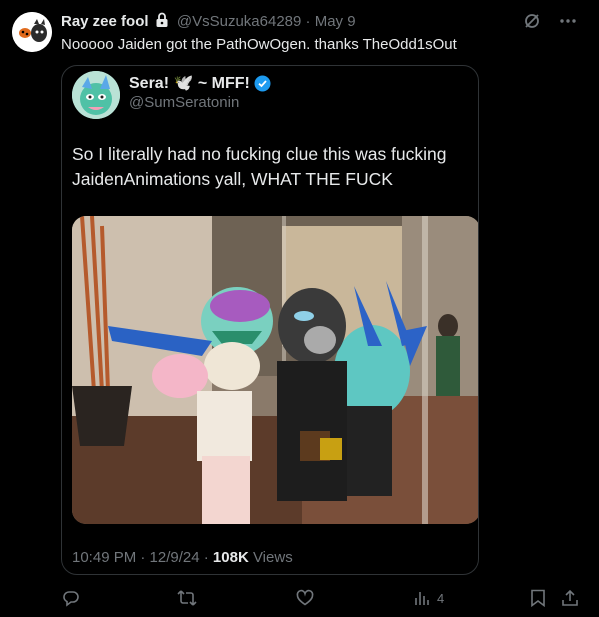  What do you see at coordinates (189, 83) in the screenshot?
I see `quoted-author-name: Sera! 🕊️ ~ MFF!` at bounding box center [189, 83].